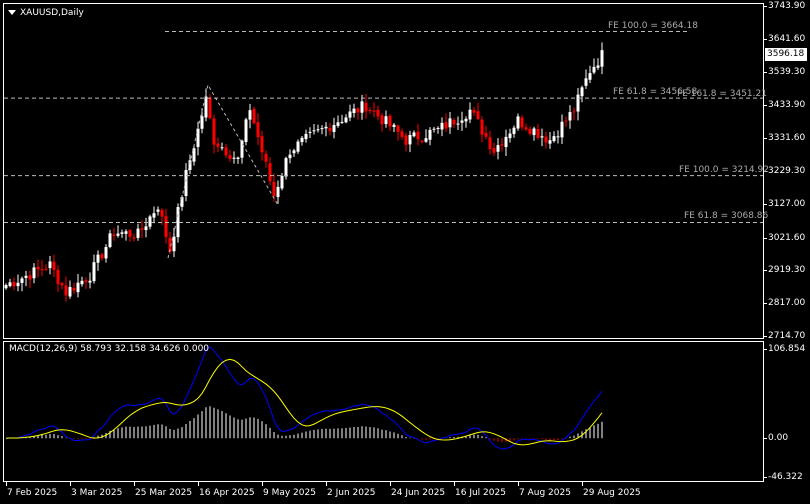  Describe the element at coordinates (289, 493) in the screenshot. I see `date-axis-label: 9 May 2025` at that location.